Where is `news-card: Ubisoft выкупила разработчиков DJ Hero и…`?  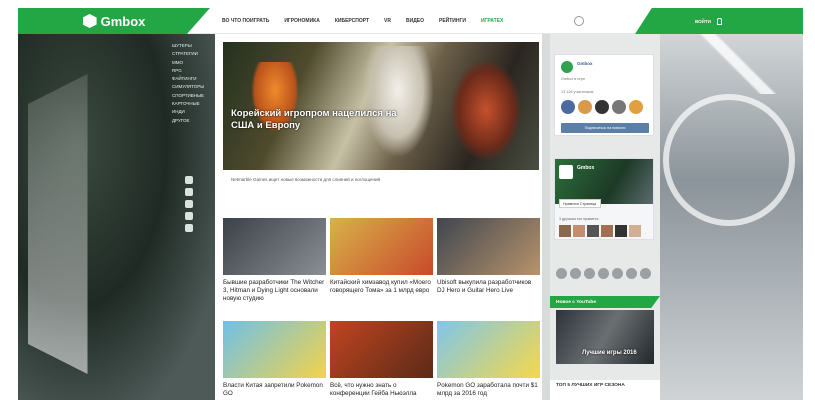 news-card: Ubisoft выкупила разработчиков DJ Hero и… is located at coordinates (488, 256).